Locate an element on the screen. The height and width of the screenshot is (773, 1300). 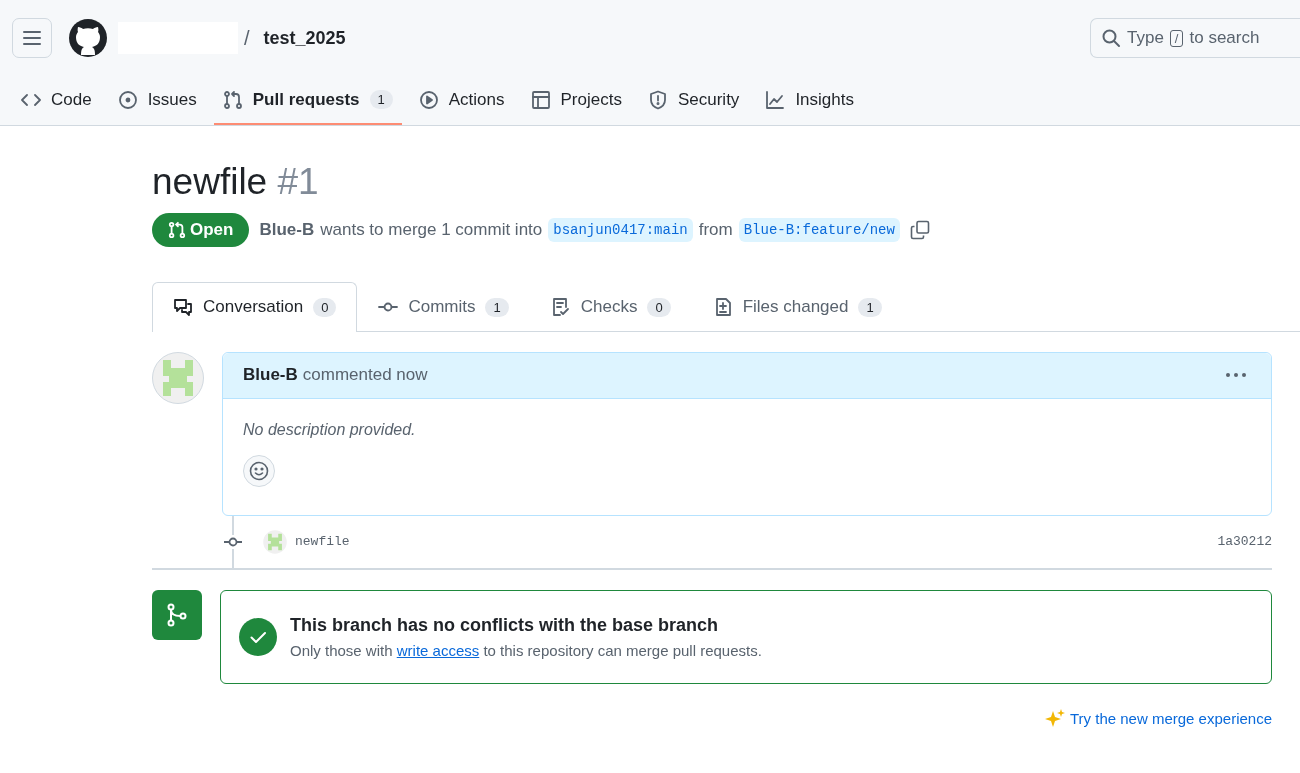
octocat-logo-icon is located at coordinates (88, 38).